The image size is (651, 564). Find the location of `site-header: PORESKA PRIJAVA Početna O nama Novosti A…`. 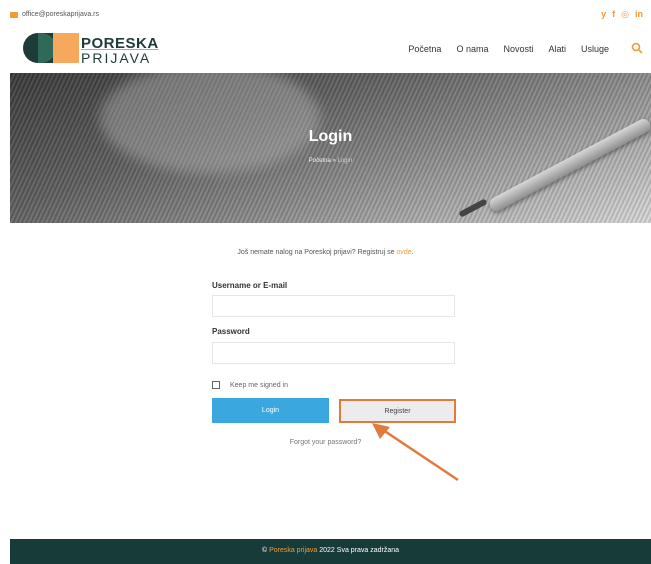

site-header: PORESKA PRIJAVA Početna O nama Novosti A… is located at coordinates (325, 52).